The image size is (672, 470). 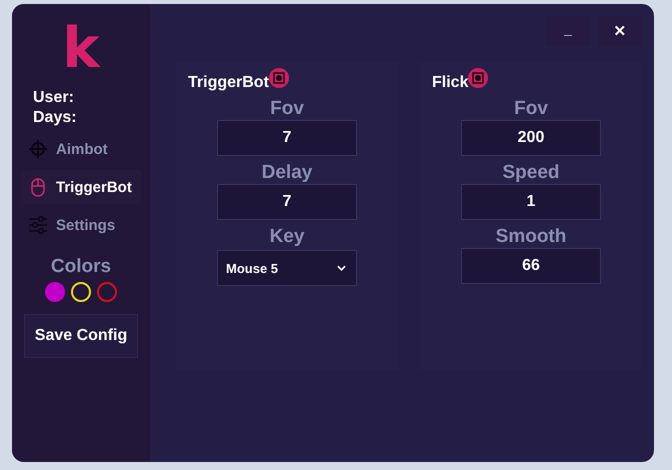 I want to click on field-label: Key, so click(x=287, y=237).